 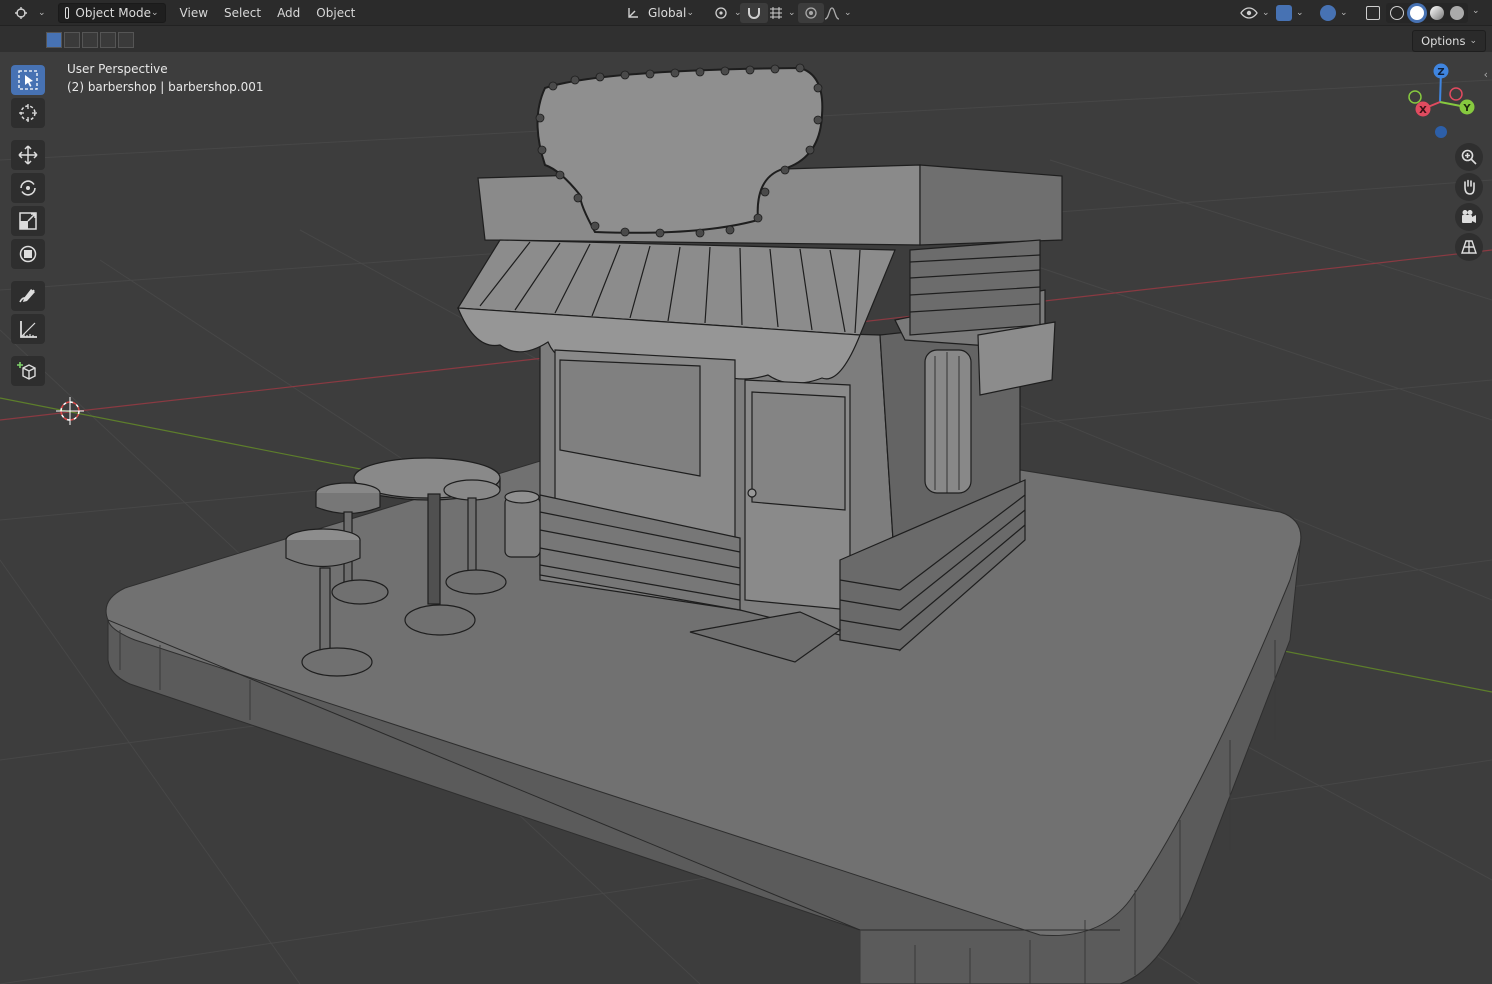 I want to click on snap-grid-icon, so click(x=776, y=12).